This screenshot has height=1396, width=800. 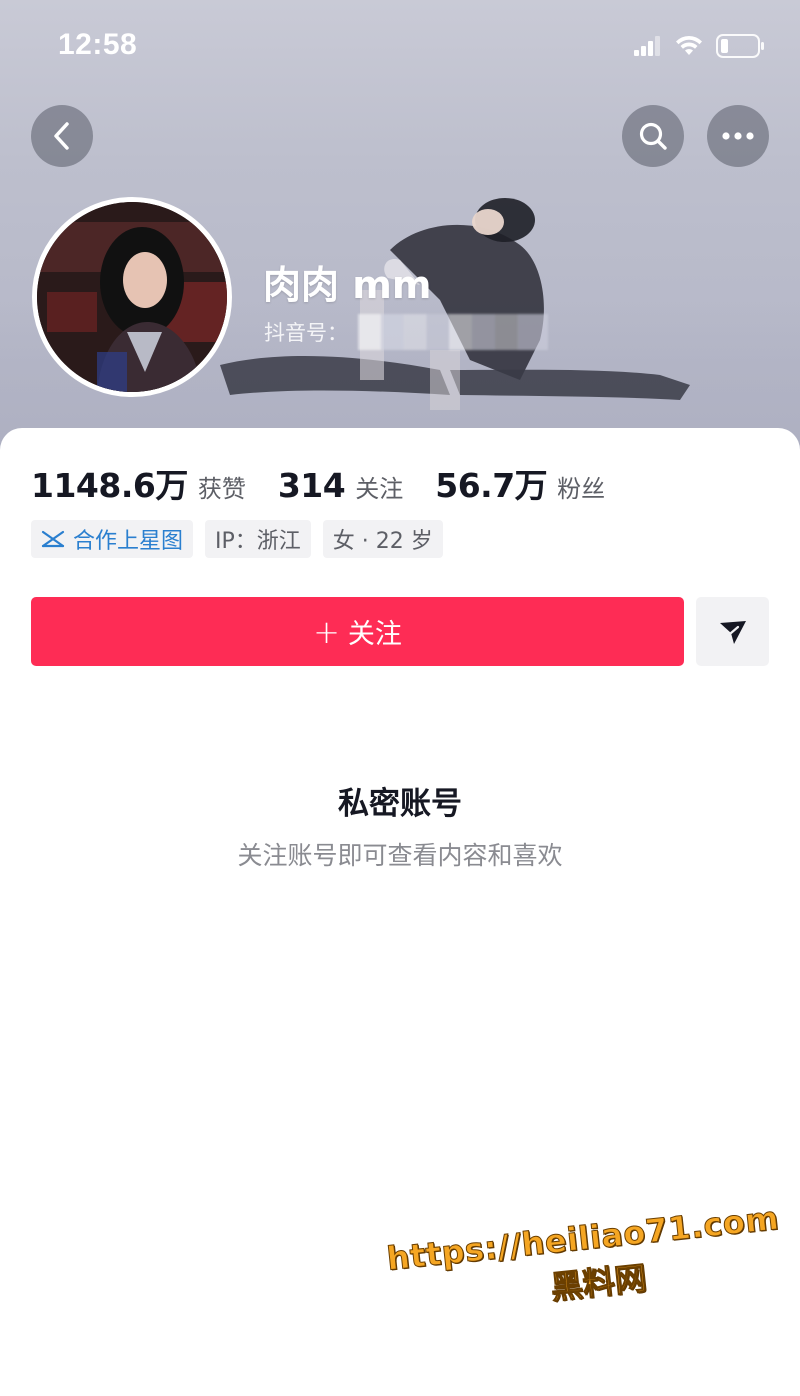 I want to click on tags-row: 合作上星图 IP：浙江 女 · 22 岁, so click(x=237, y=539).